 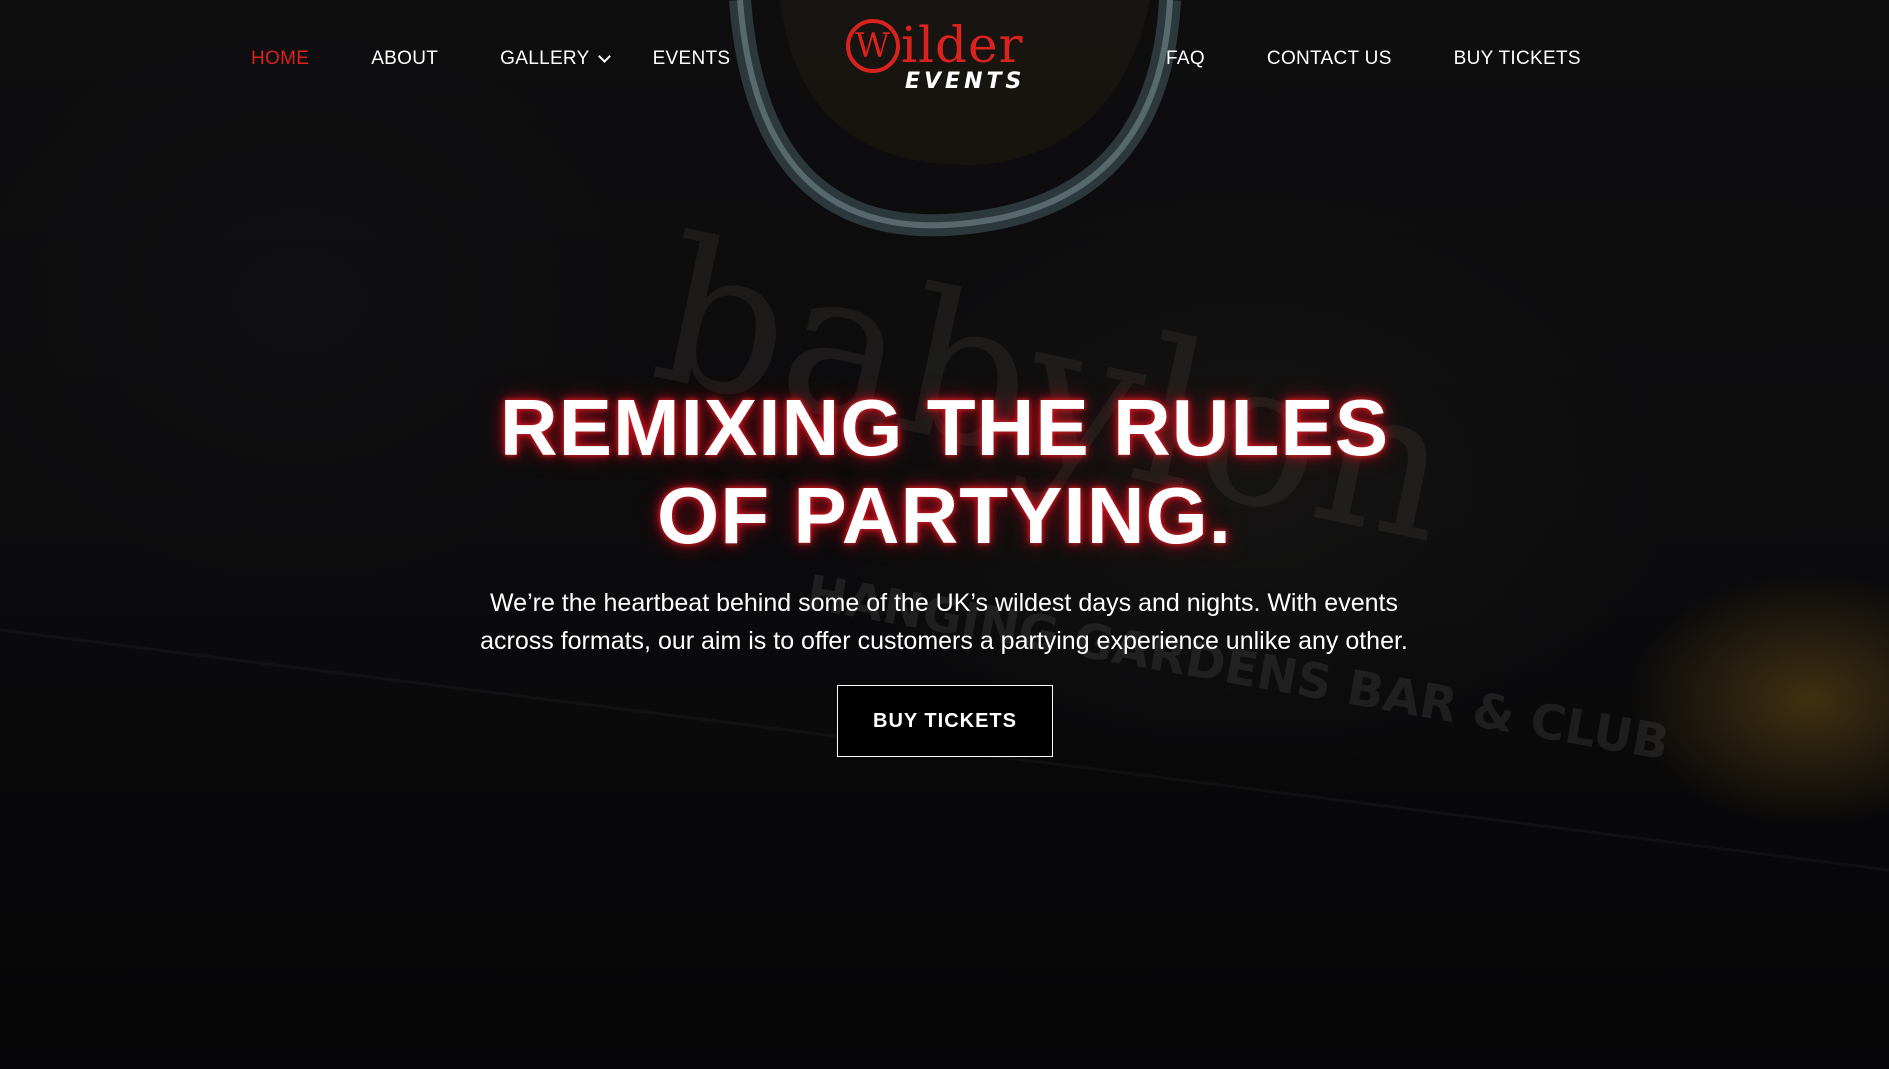 What do you see at coordinates (962, 45) in the screenshot?
I see `logo-wordmark: ilder` at bounding box center [962, 45].